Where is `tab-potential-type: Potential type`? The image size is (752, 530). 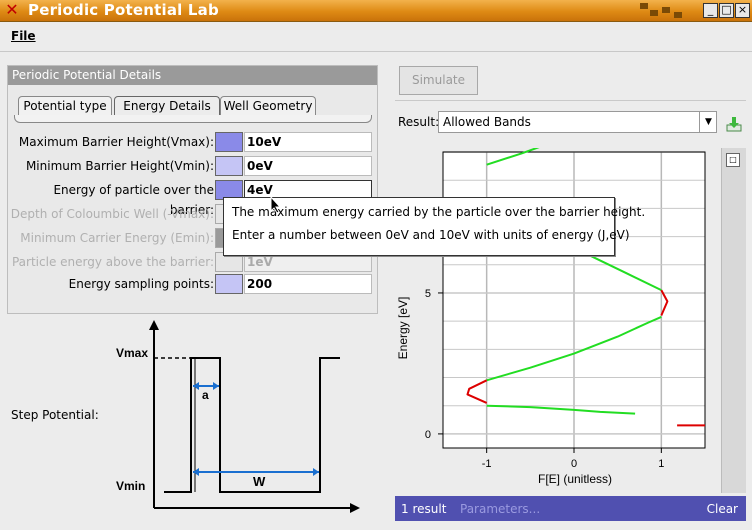
tab-potential-type: Potential type is located at coordinates (65, 106).